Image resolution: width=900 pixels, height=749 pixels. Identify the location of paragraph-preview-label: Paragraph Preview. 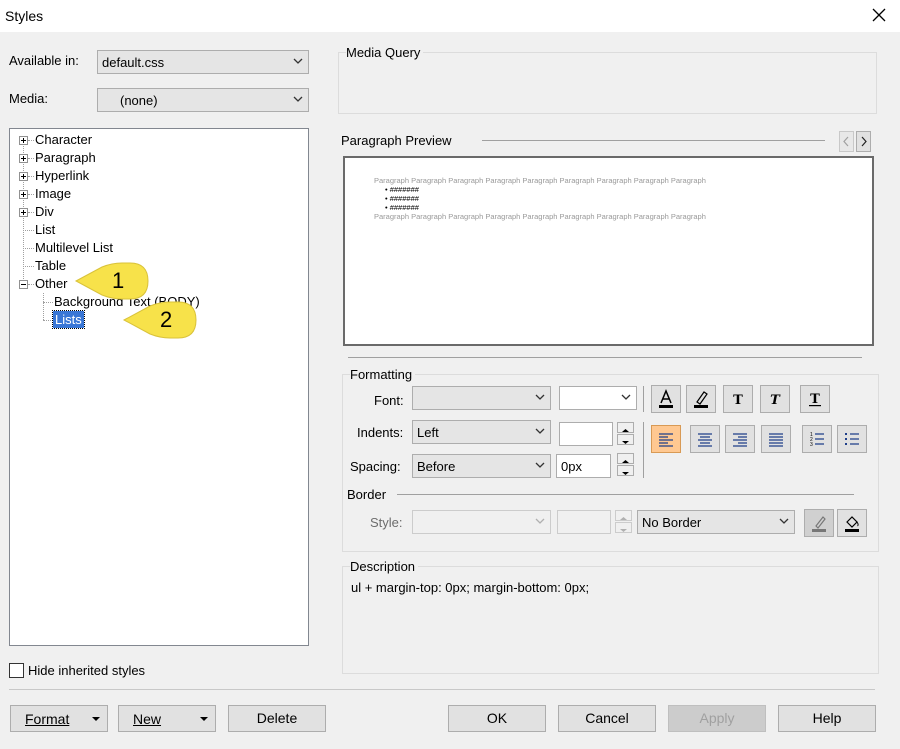
(396, 140).